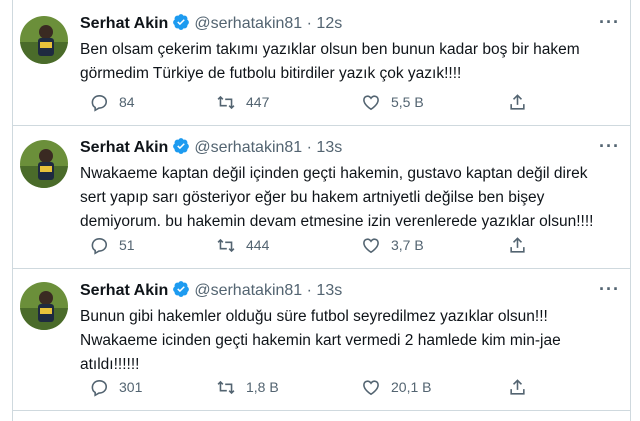 Image resolution: width=640 pixels, height=421 pixels. Describe the element at coordinates (340, 245) in the screenshot. I see `tweet-actions: 51 444 3,7 B` at that location.